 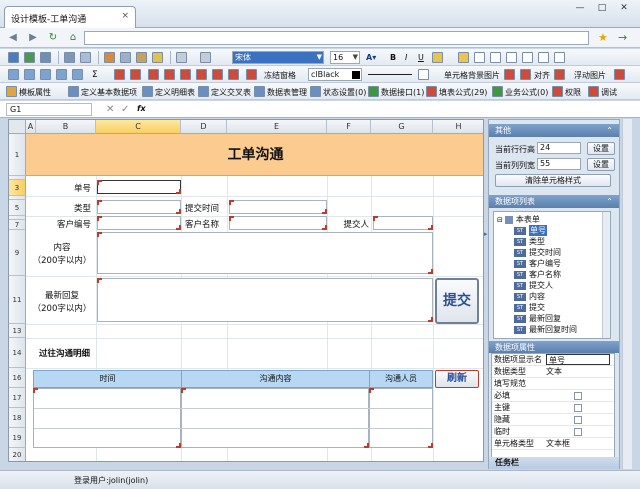 I want to click on tree-item: ST 提交, so click(x=529, y=307).